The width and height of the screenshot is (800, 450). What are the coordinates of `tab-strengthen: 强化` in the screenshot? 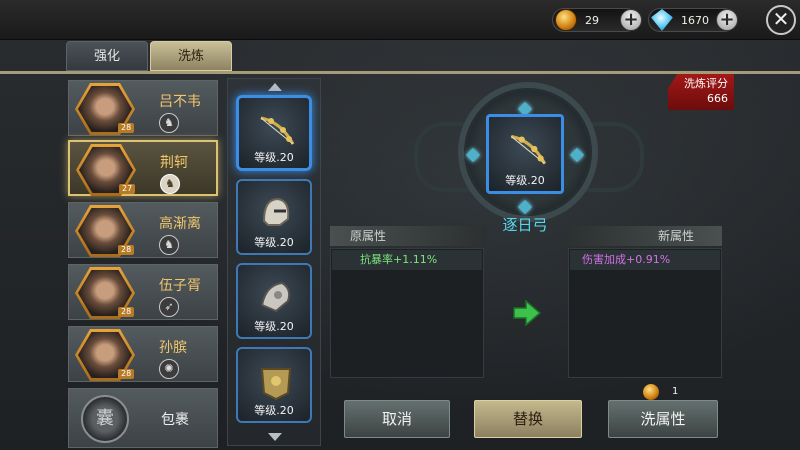 It's located at (107, 56).